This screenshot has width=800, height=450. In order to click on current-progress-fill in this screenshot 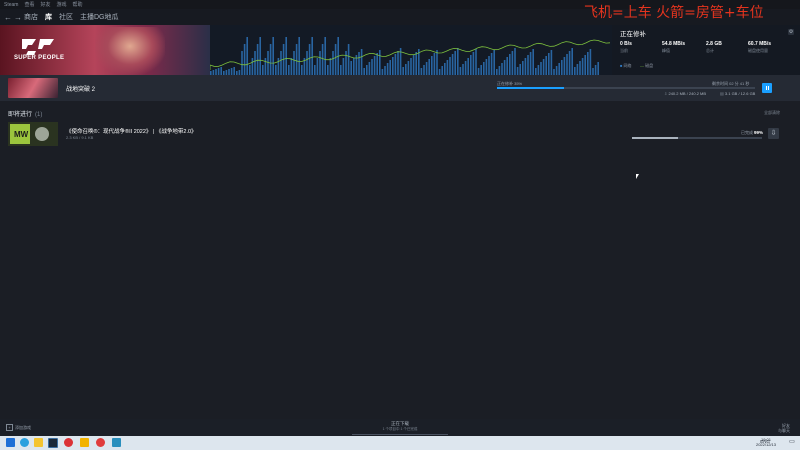, I will do `click(531, 88)`.